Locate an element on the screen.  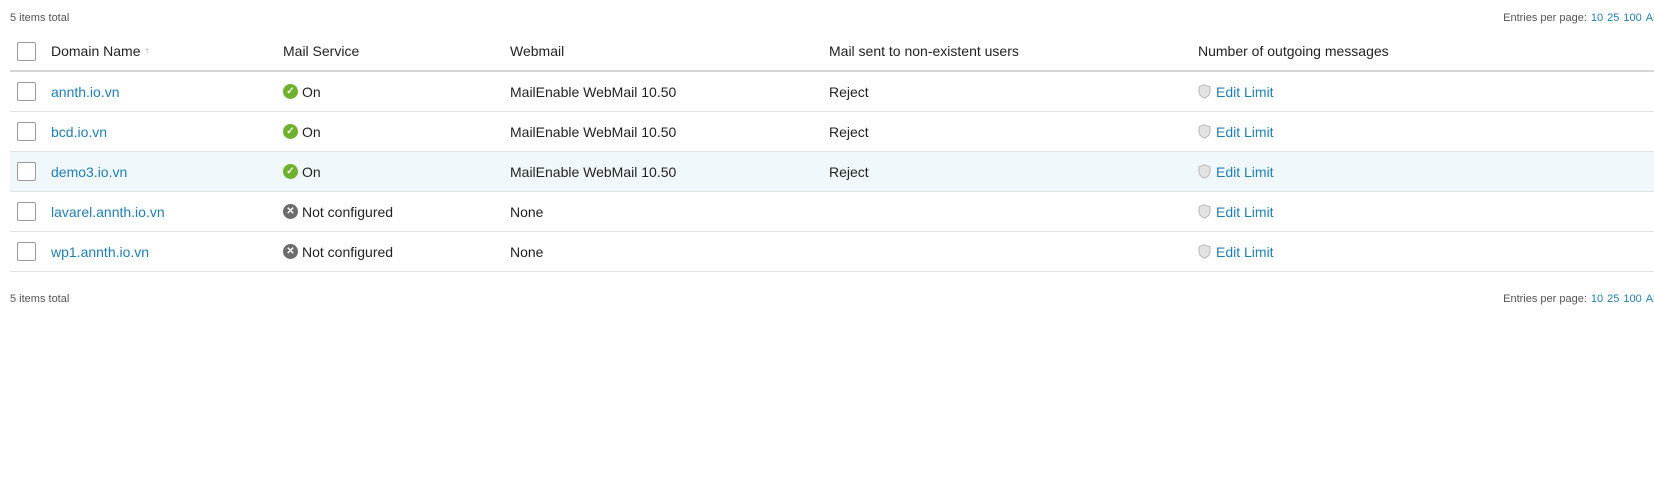
column-header-outgoing-messages: Number of outgoing messages is located at coordinates (1293, 51).